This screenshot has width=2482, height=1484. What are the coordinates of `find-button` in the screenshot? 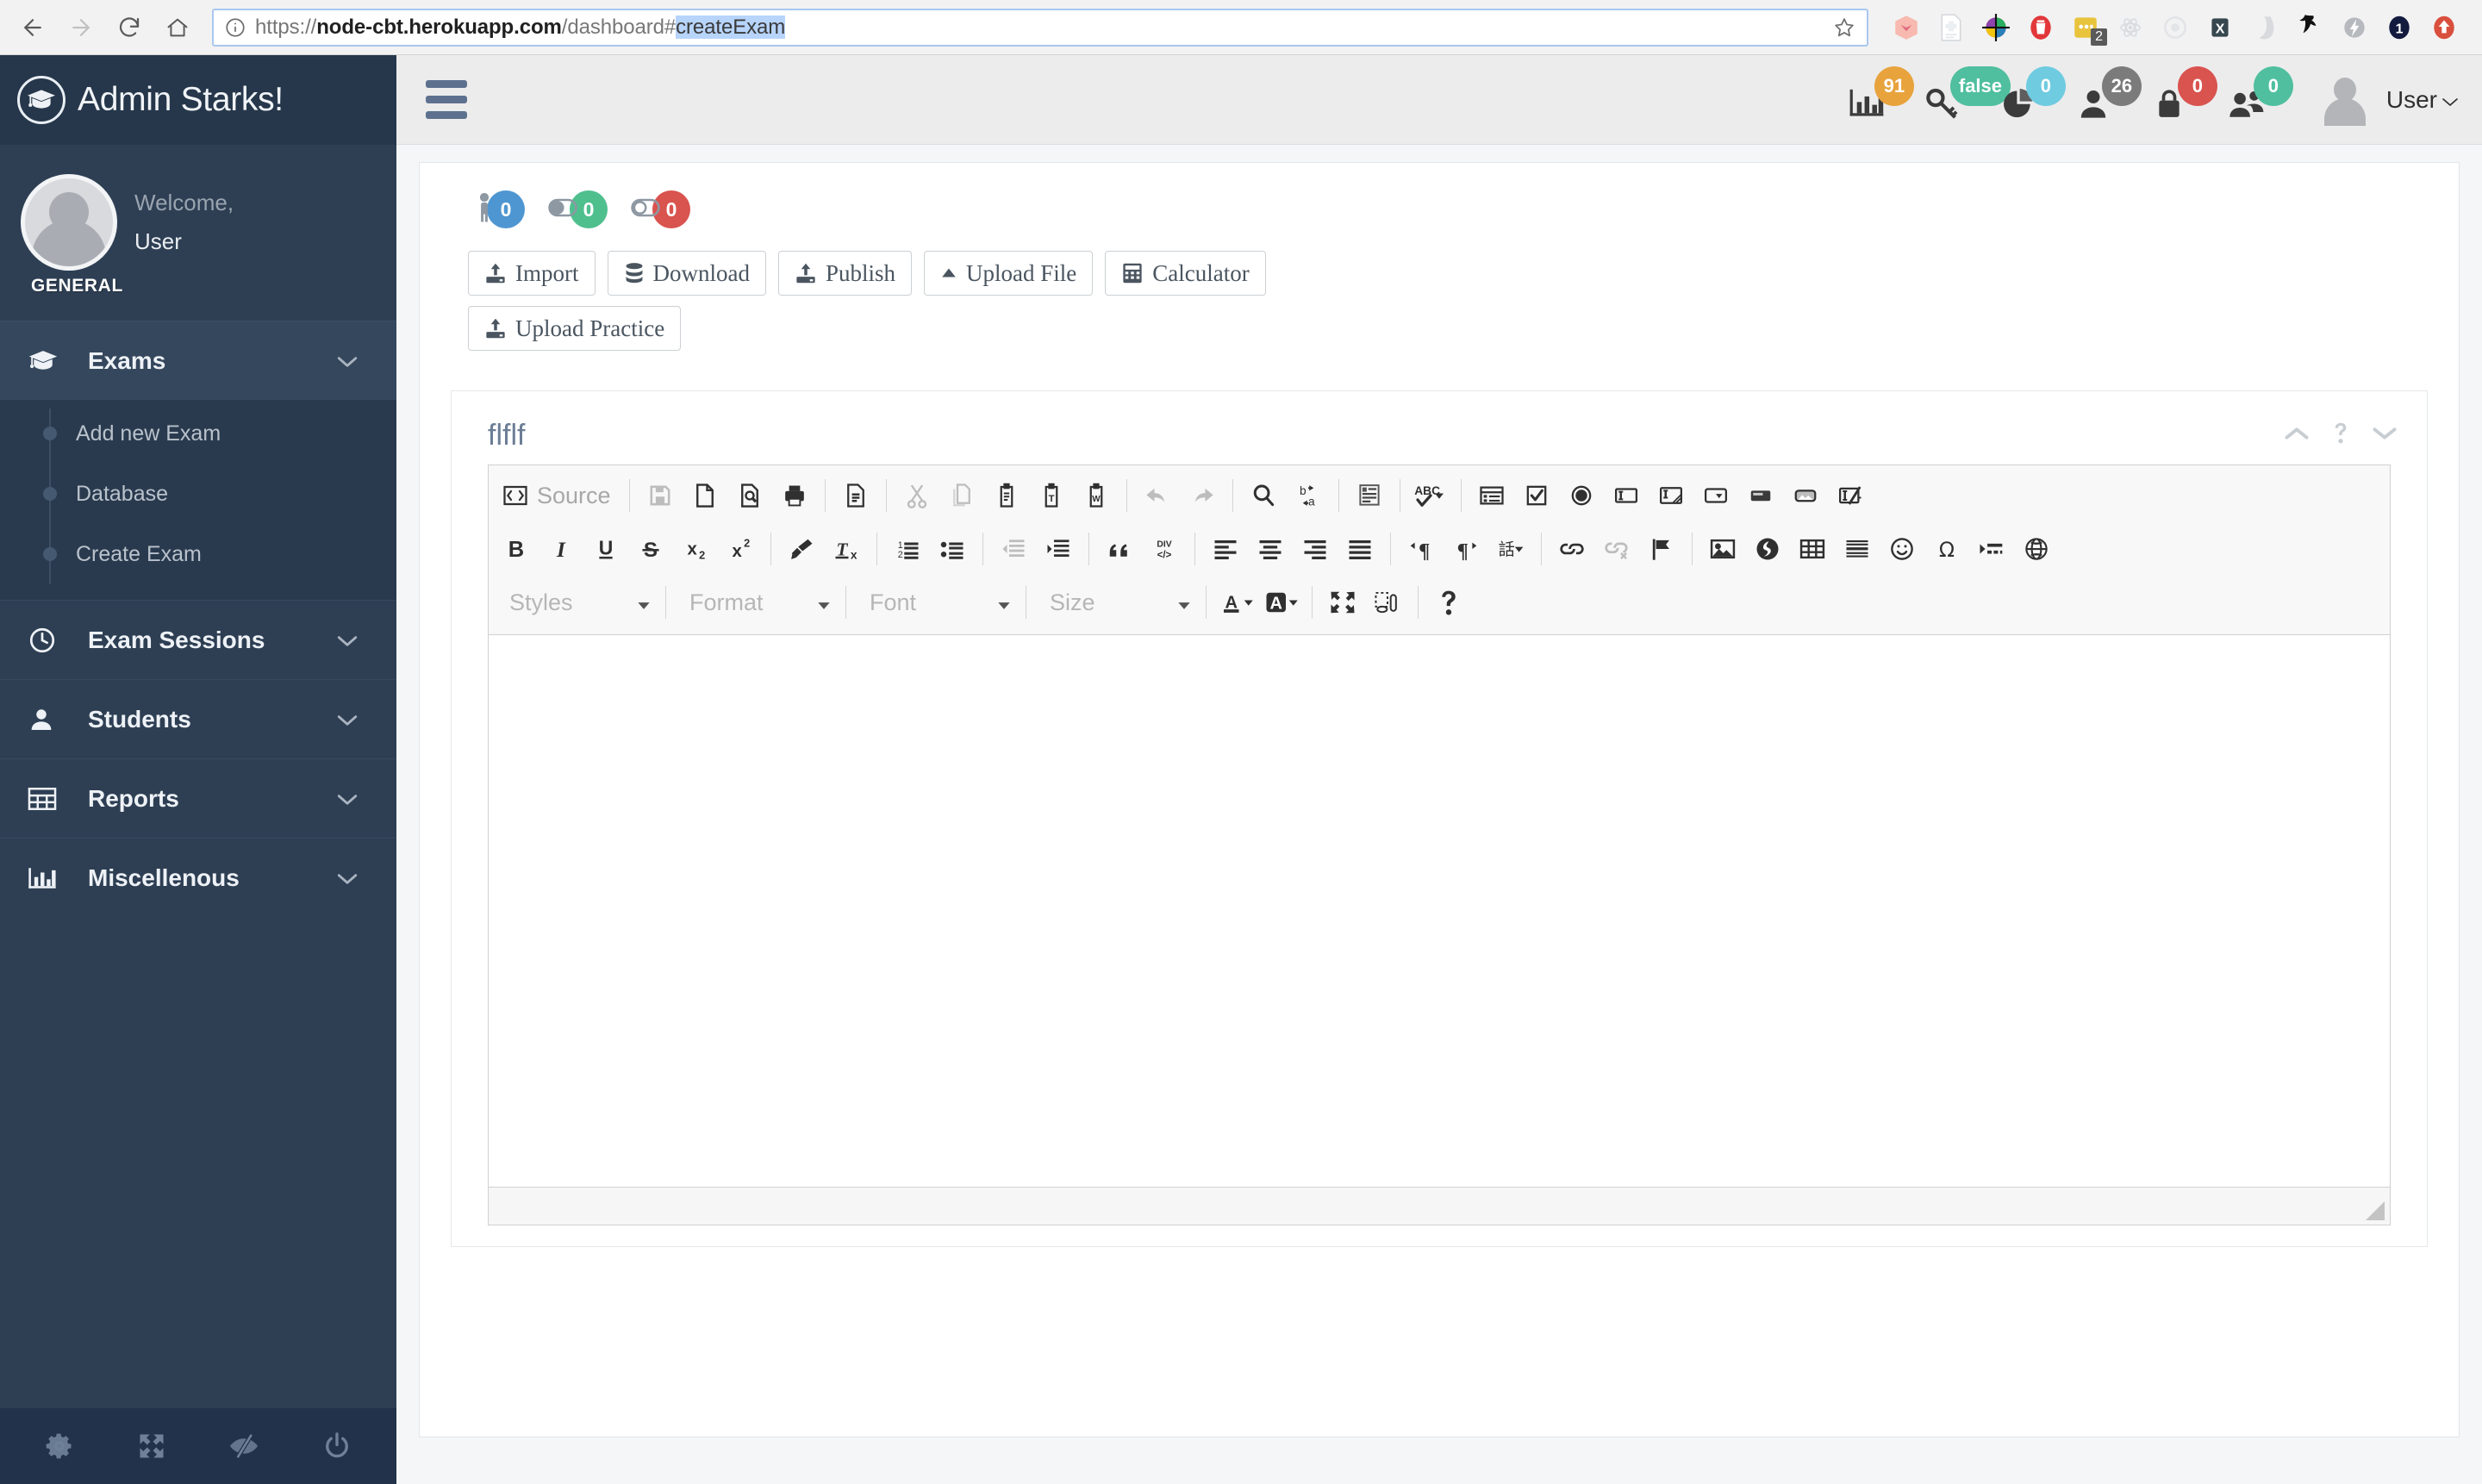 It's located at (1263, 496).